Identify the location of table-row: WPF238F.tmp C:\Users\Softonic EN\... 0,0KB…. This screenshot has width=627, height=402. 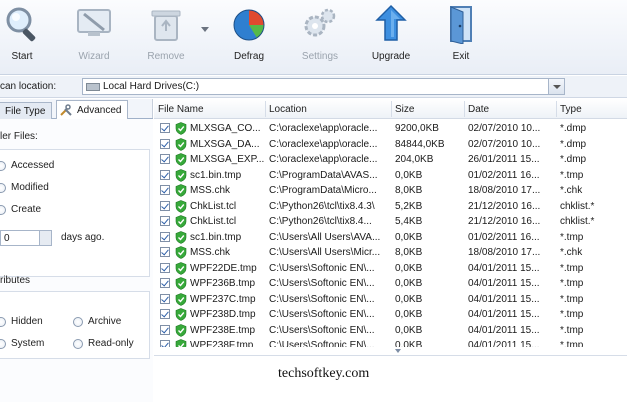
(390, 342).